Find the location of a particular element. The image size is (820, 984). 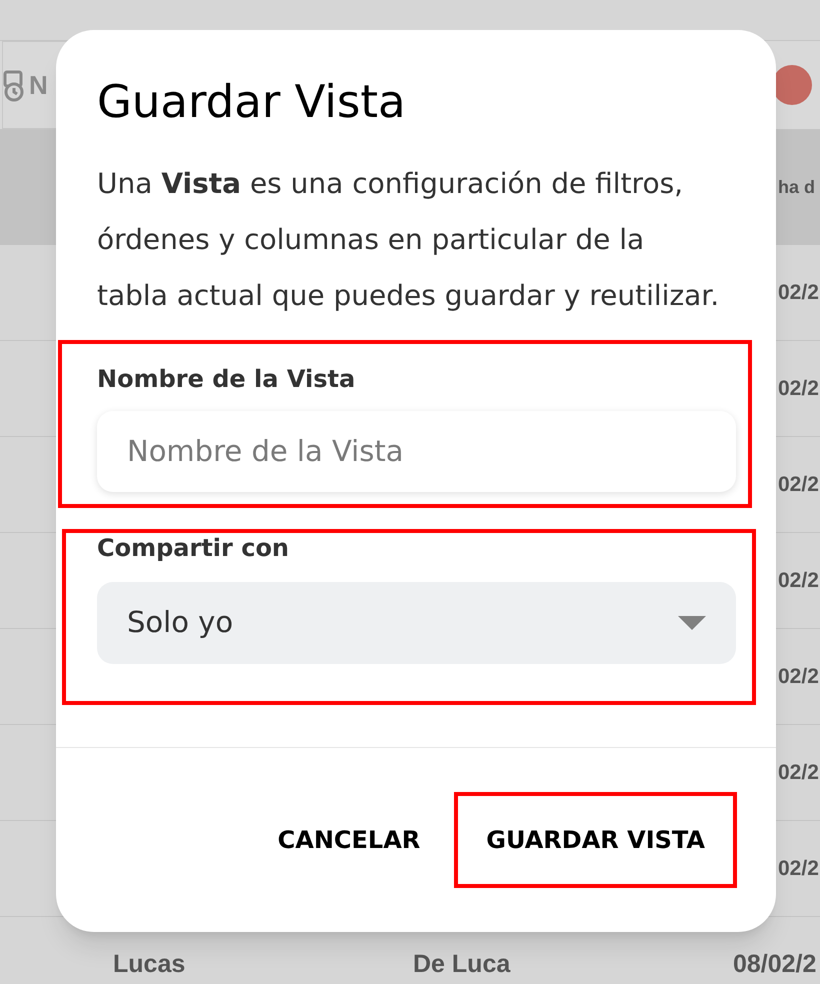

field-label: Compartir con is located at coordinates (193, 548).